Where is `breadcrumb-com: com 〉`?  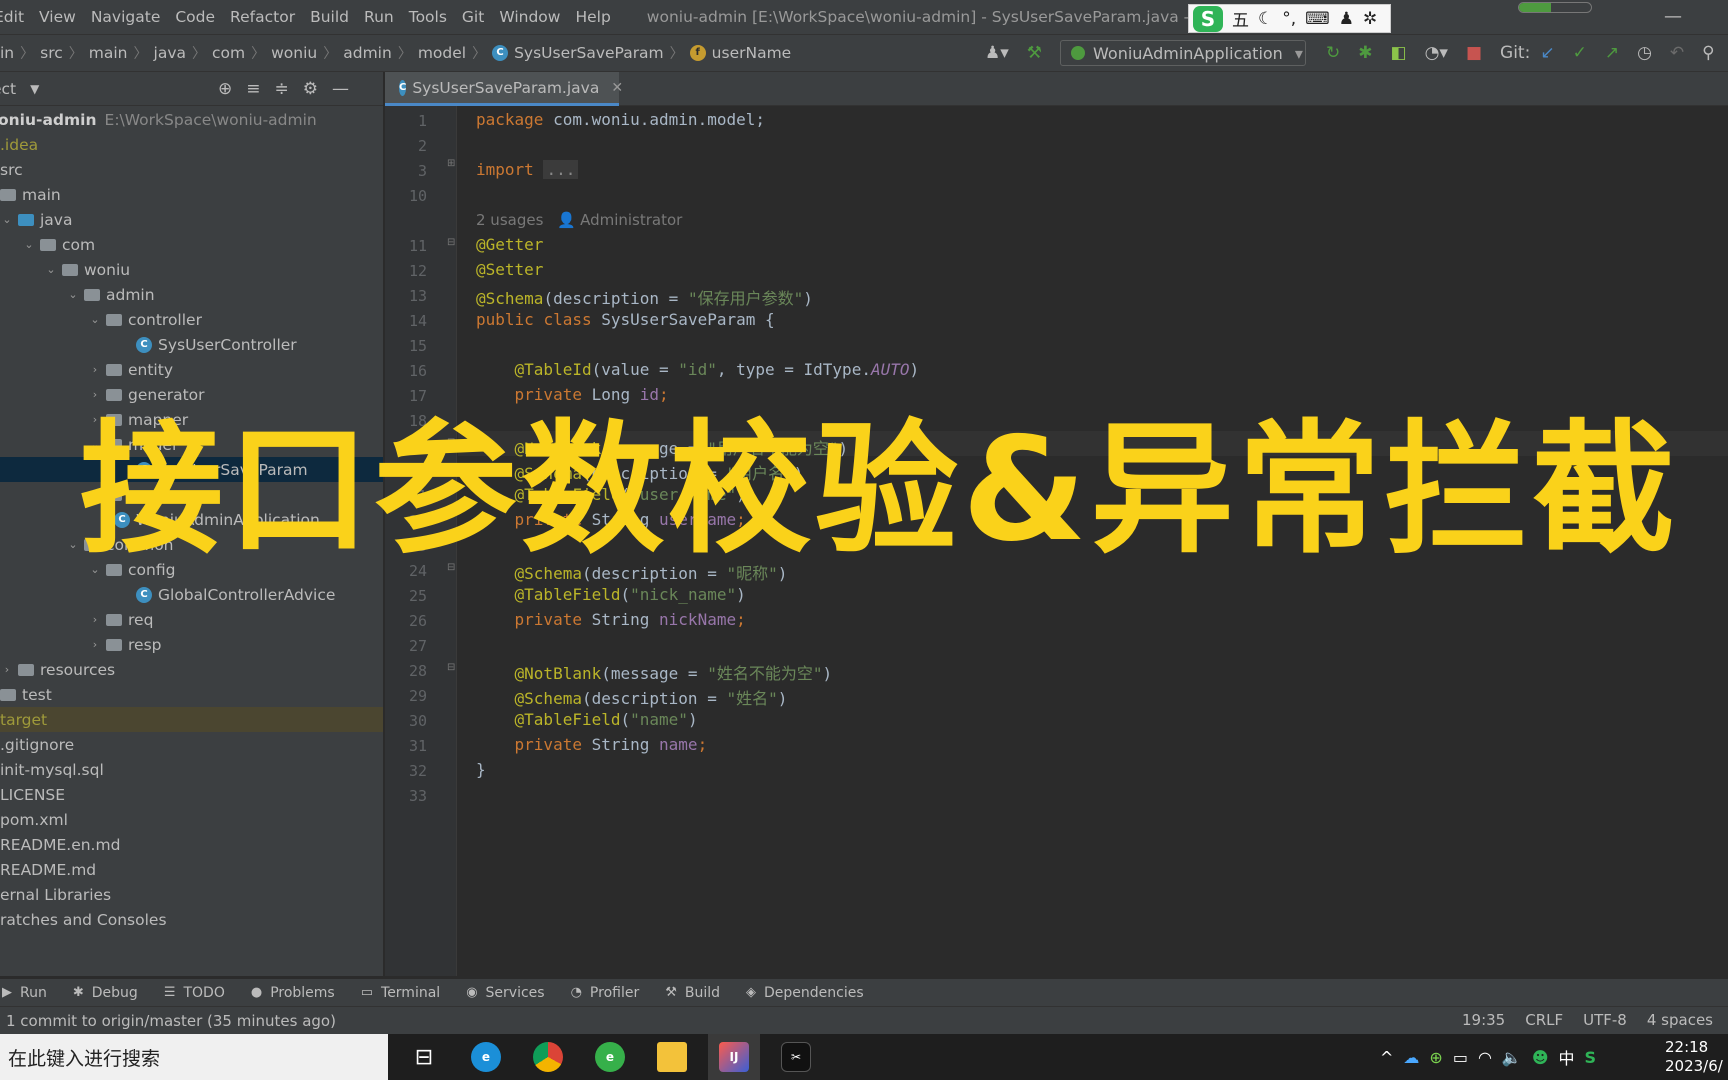
breadcrumb-com: com 〉 is located at coordinates (241, 53).